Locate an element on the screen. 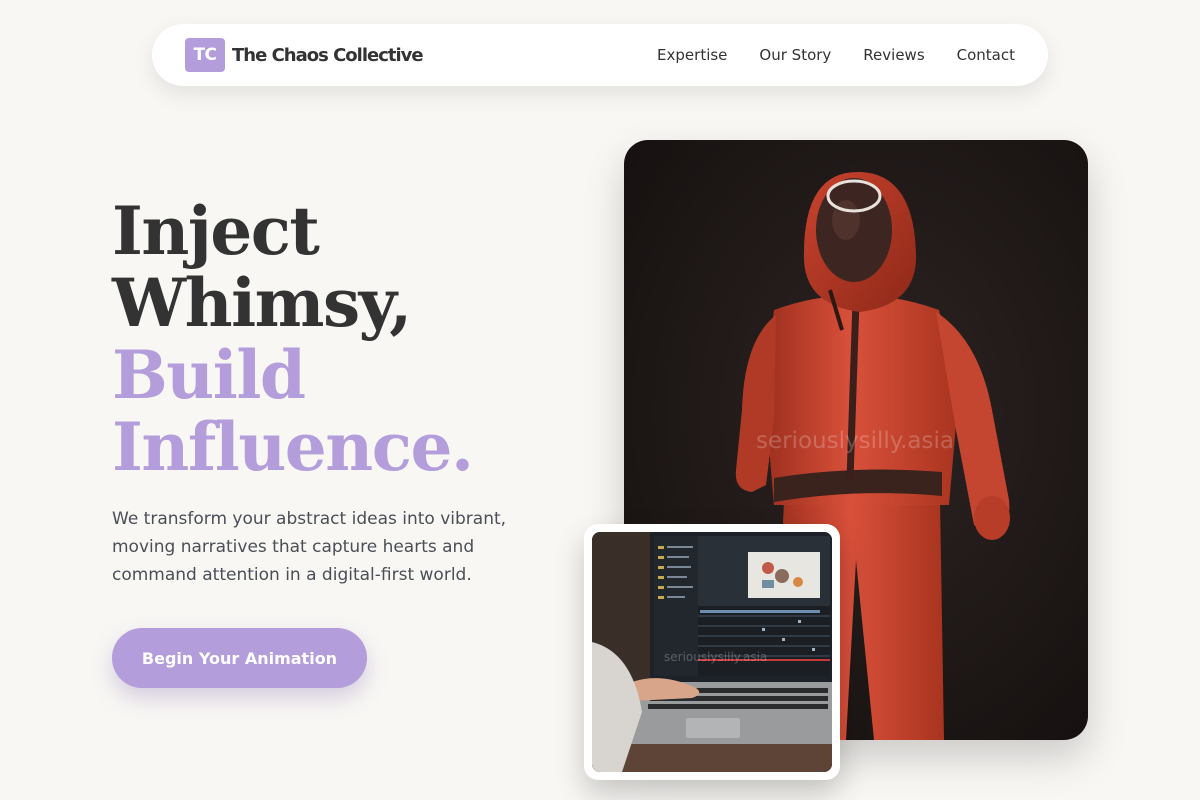 This screenshot has width=1200, height=800. inset-image-watermark: seriouslysilly.asia is located at coordinates (716, 657).